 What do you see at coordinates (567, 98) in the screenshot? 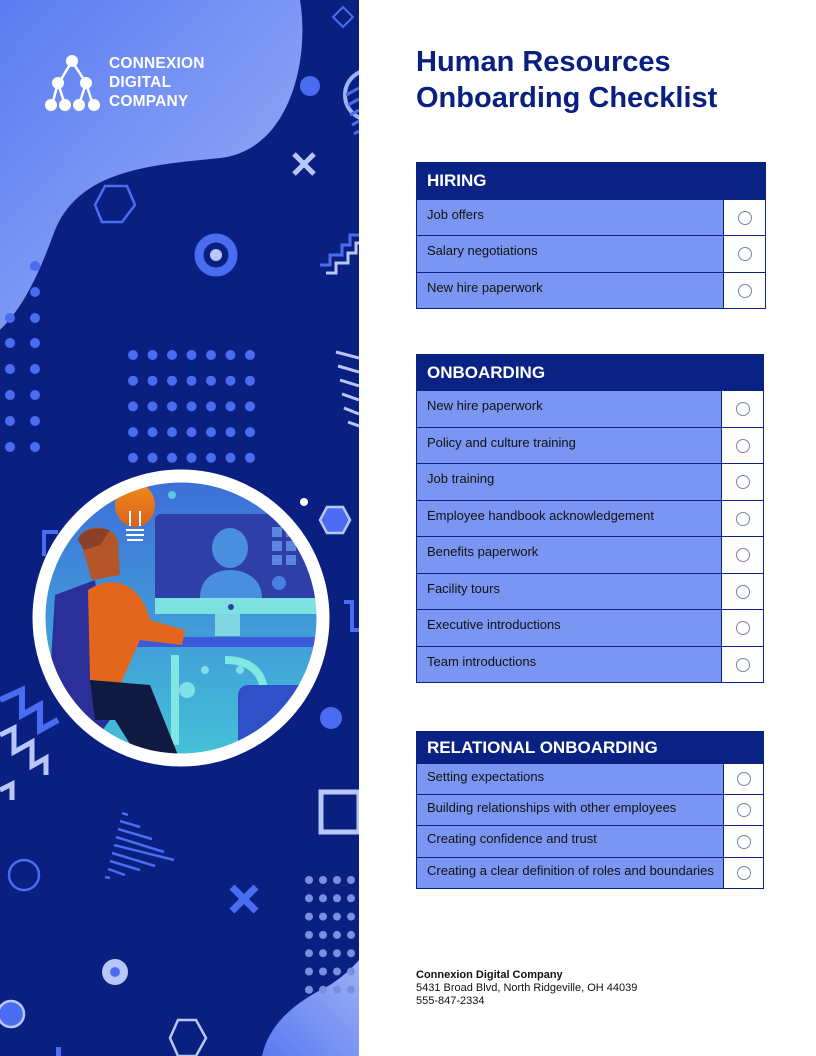
I see `title-line: Onboarding Checklist` at bounding box center [567, 98].